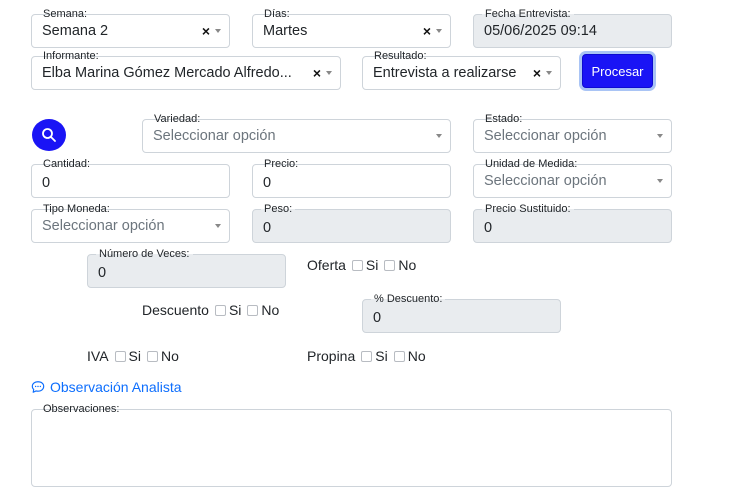 The width and height of the screenshot is (741, 500). Describe the element at coordinates (407, 265) in the screenshot. I see `oferta-no-label: No` at that location.